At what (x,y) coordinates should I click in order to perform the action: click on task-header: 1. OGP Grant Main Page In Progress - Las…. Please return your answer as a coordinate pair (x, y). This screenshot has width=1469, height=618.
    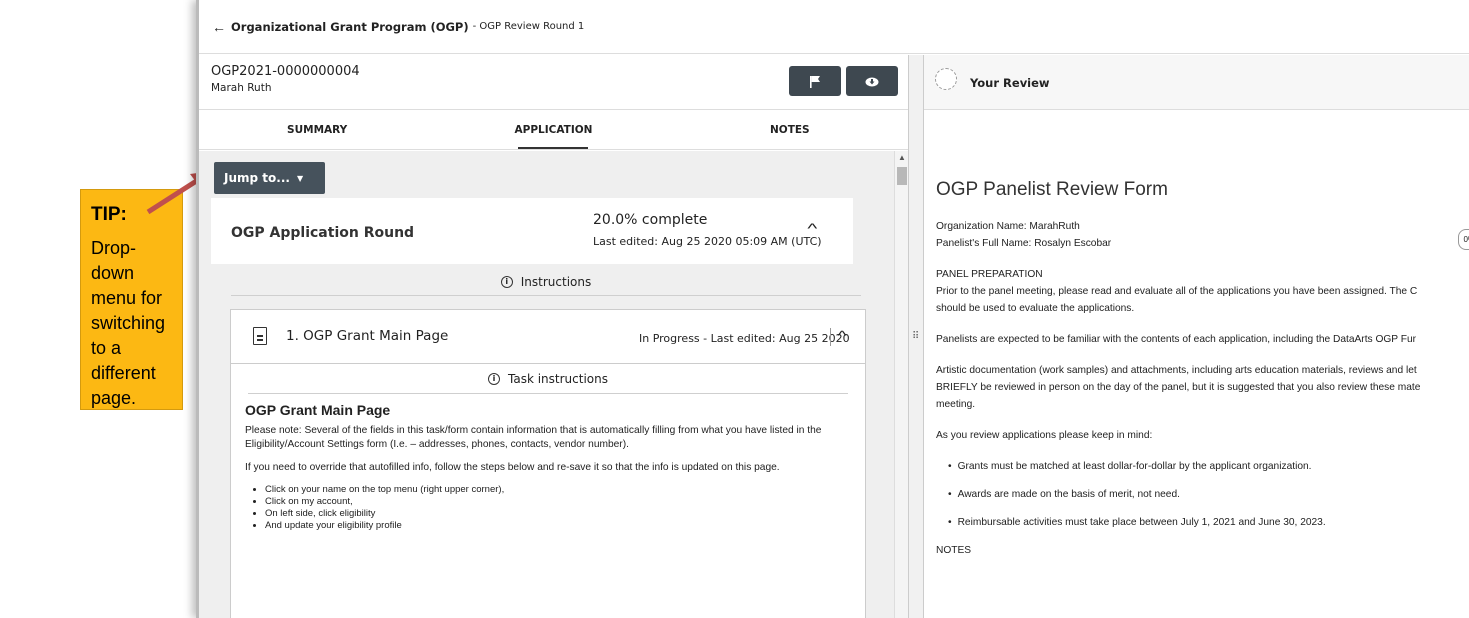
    Looking at the image, I should click on (548, 337).